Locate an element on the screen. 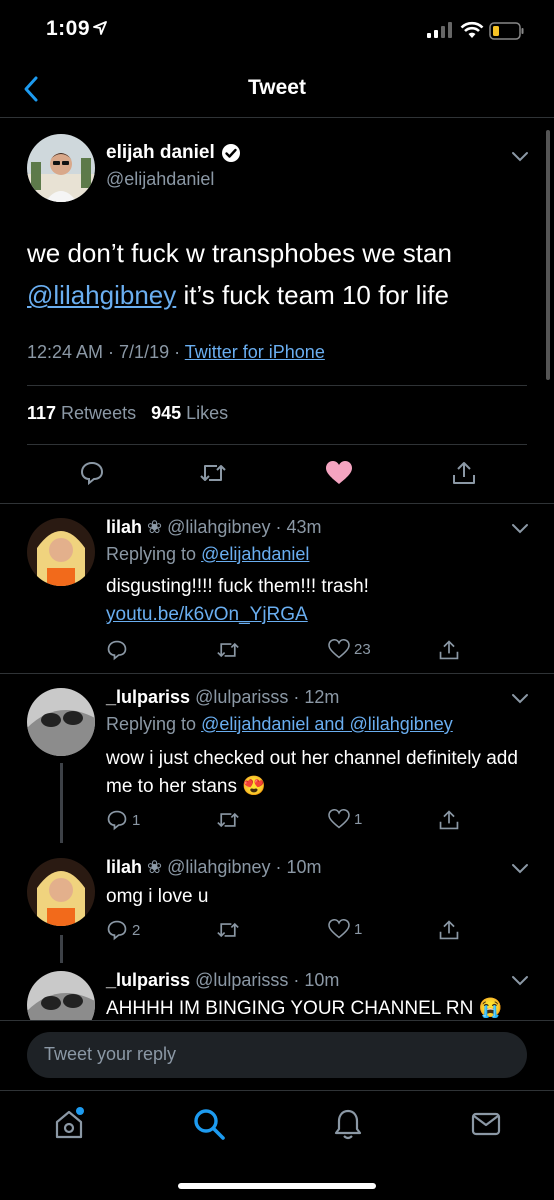 This screenshot has height=1200, width=554. reply-comment-action: 2 is located at coordinates (123, 930).